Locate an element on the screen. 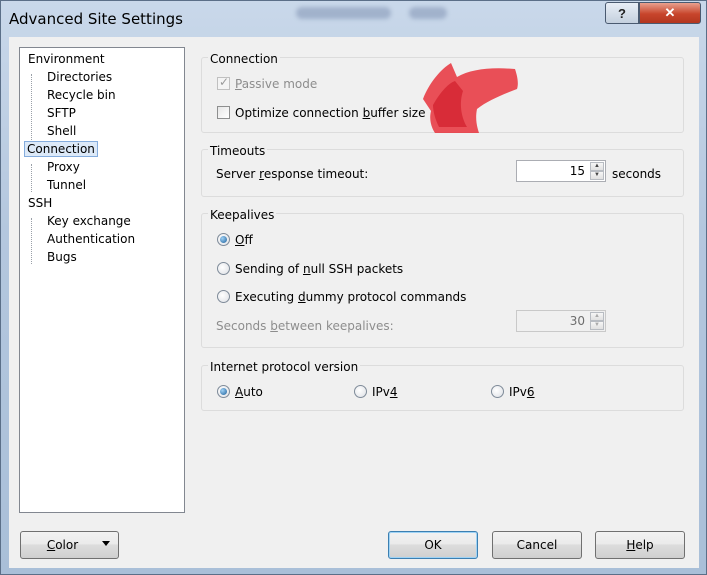  timeouts-group-title: Timeouts is located at coordinates (238, 151).